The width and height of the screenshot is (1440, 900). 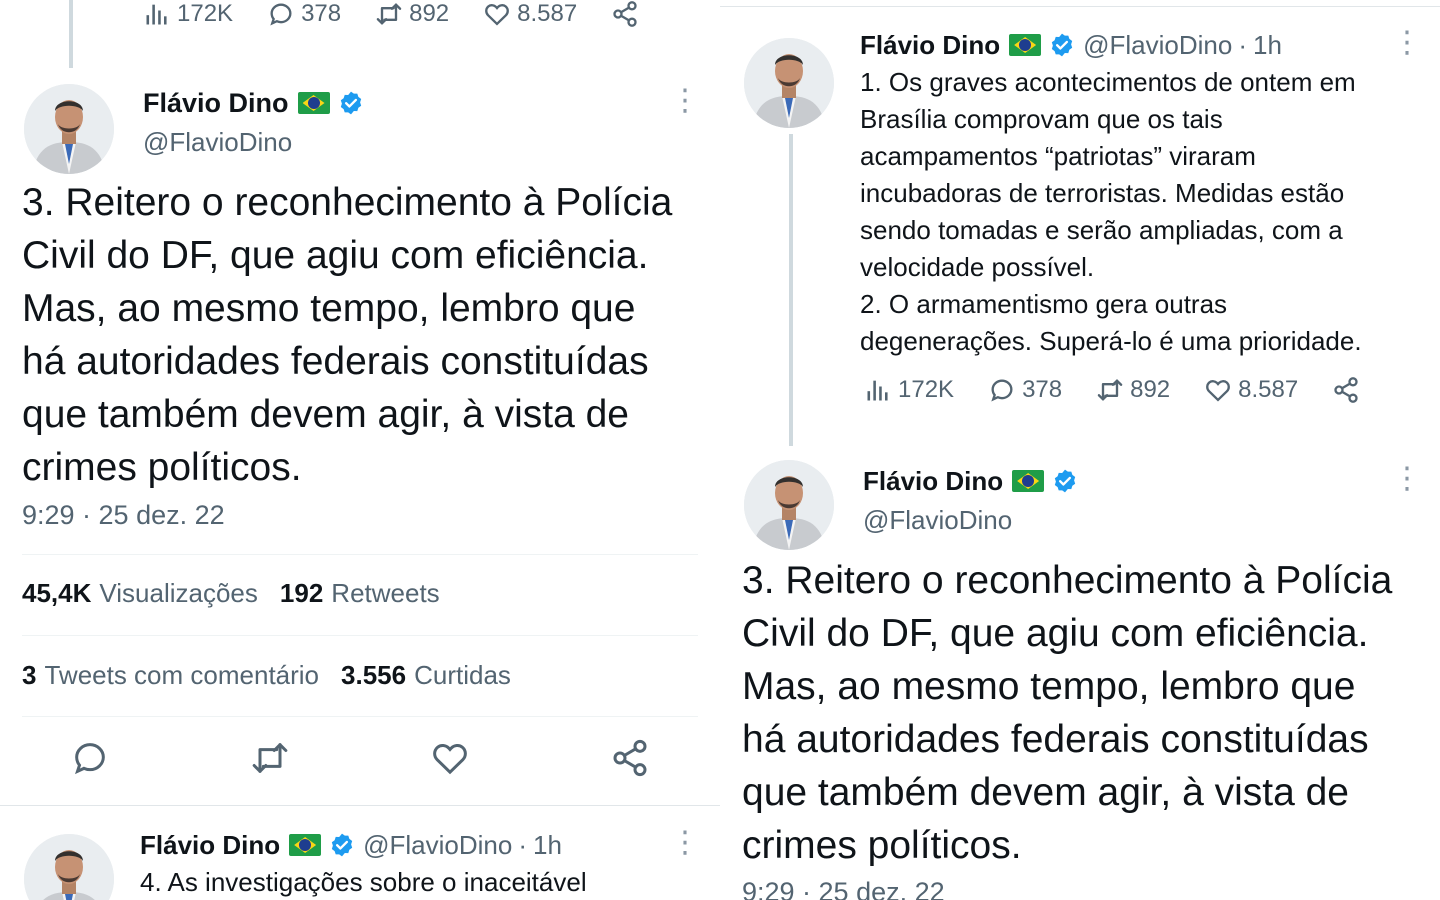 I want to click on views-total-label: Visualizações, so click(x=178, y=593).